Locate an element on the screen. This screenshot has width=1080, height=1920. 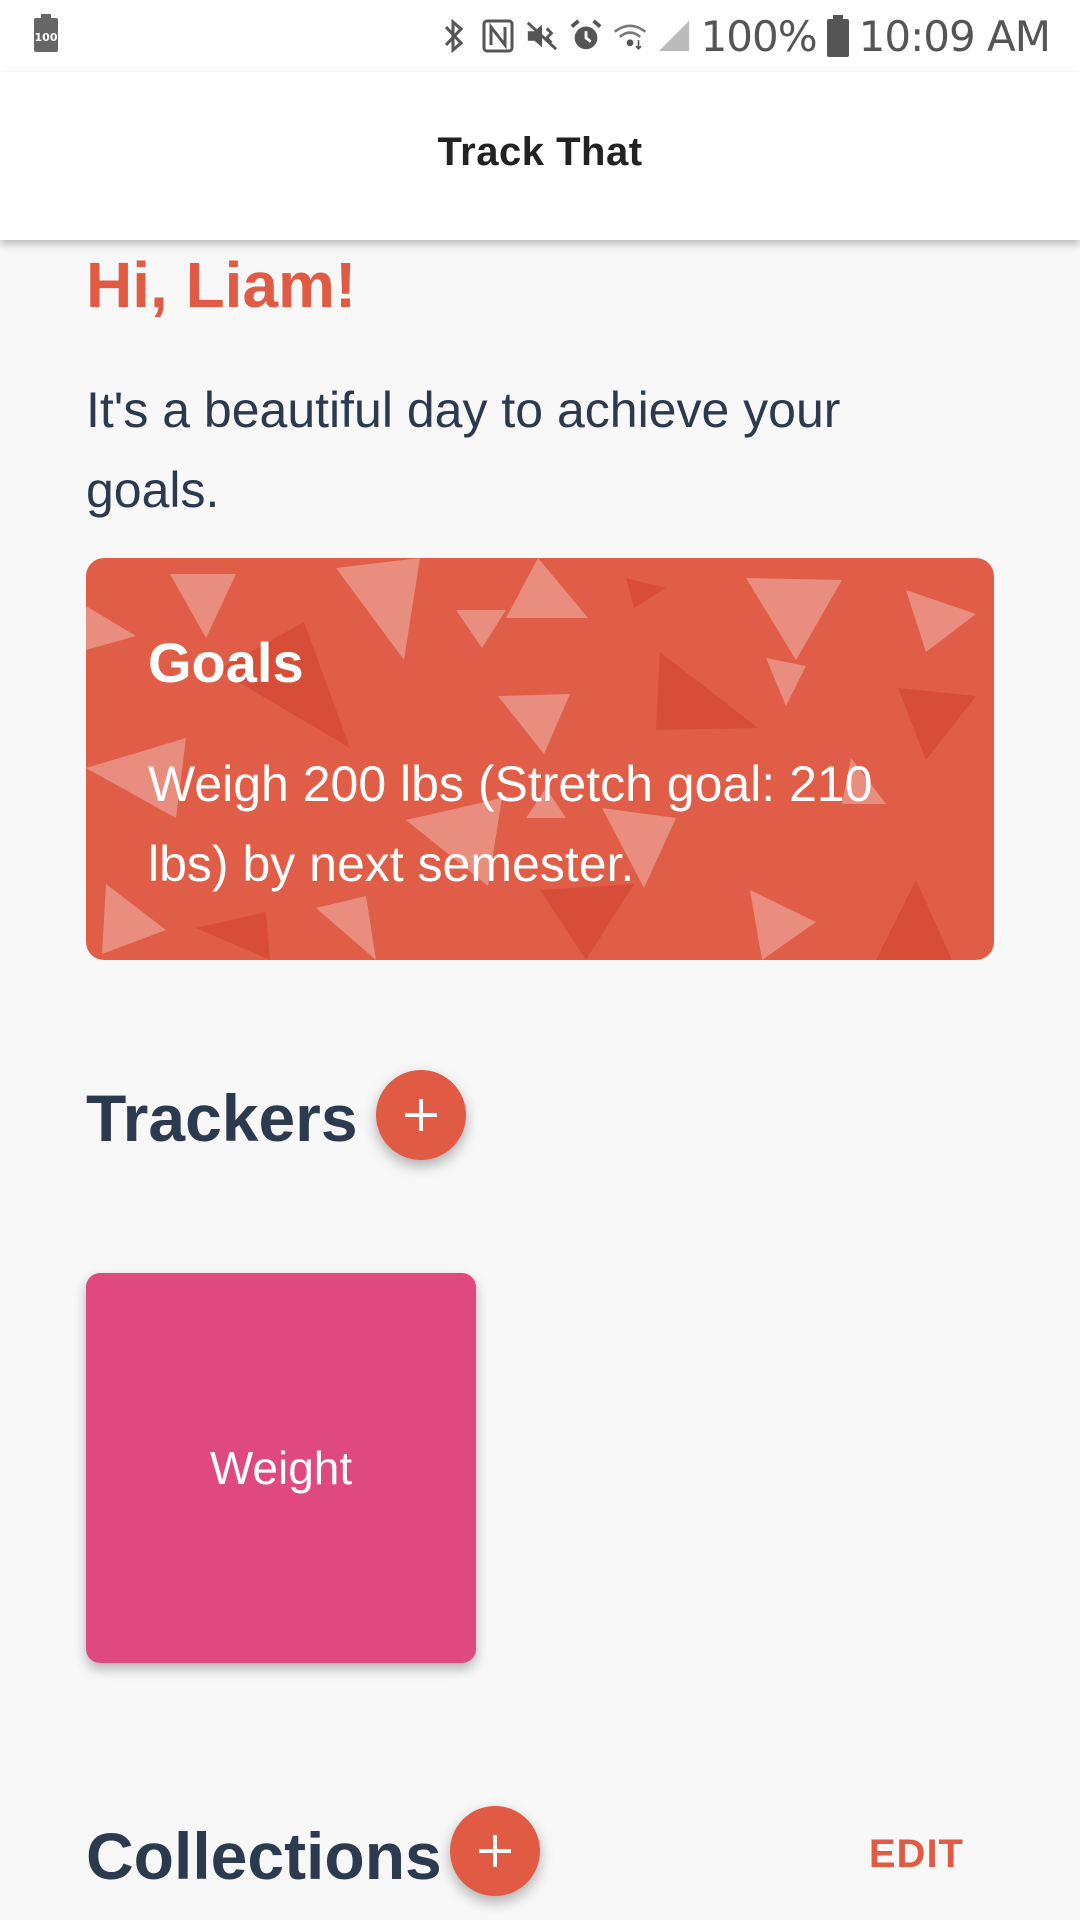
trackers-title: Trackers is located at coordinates (222, 1118).